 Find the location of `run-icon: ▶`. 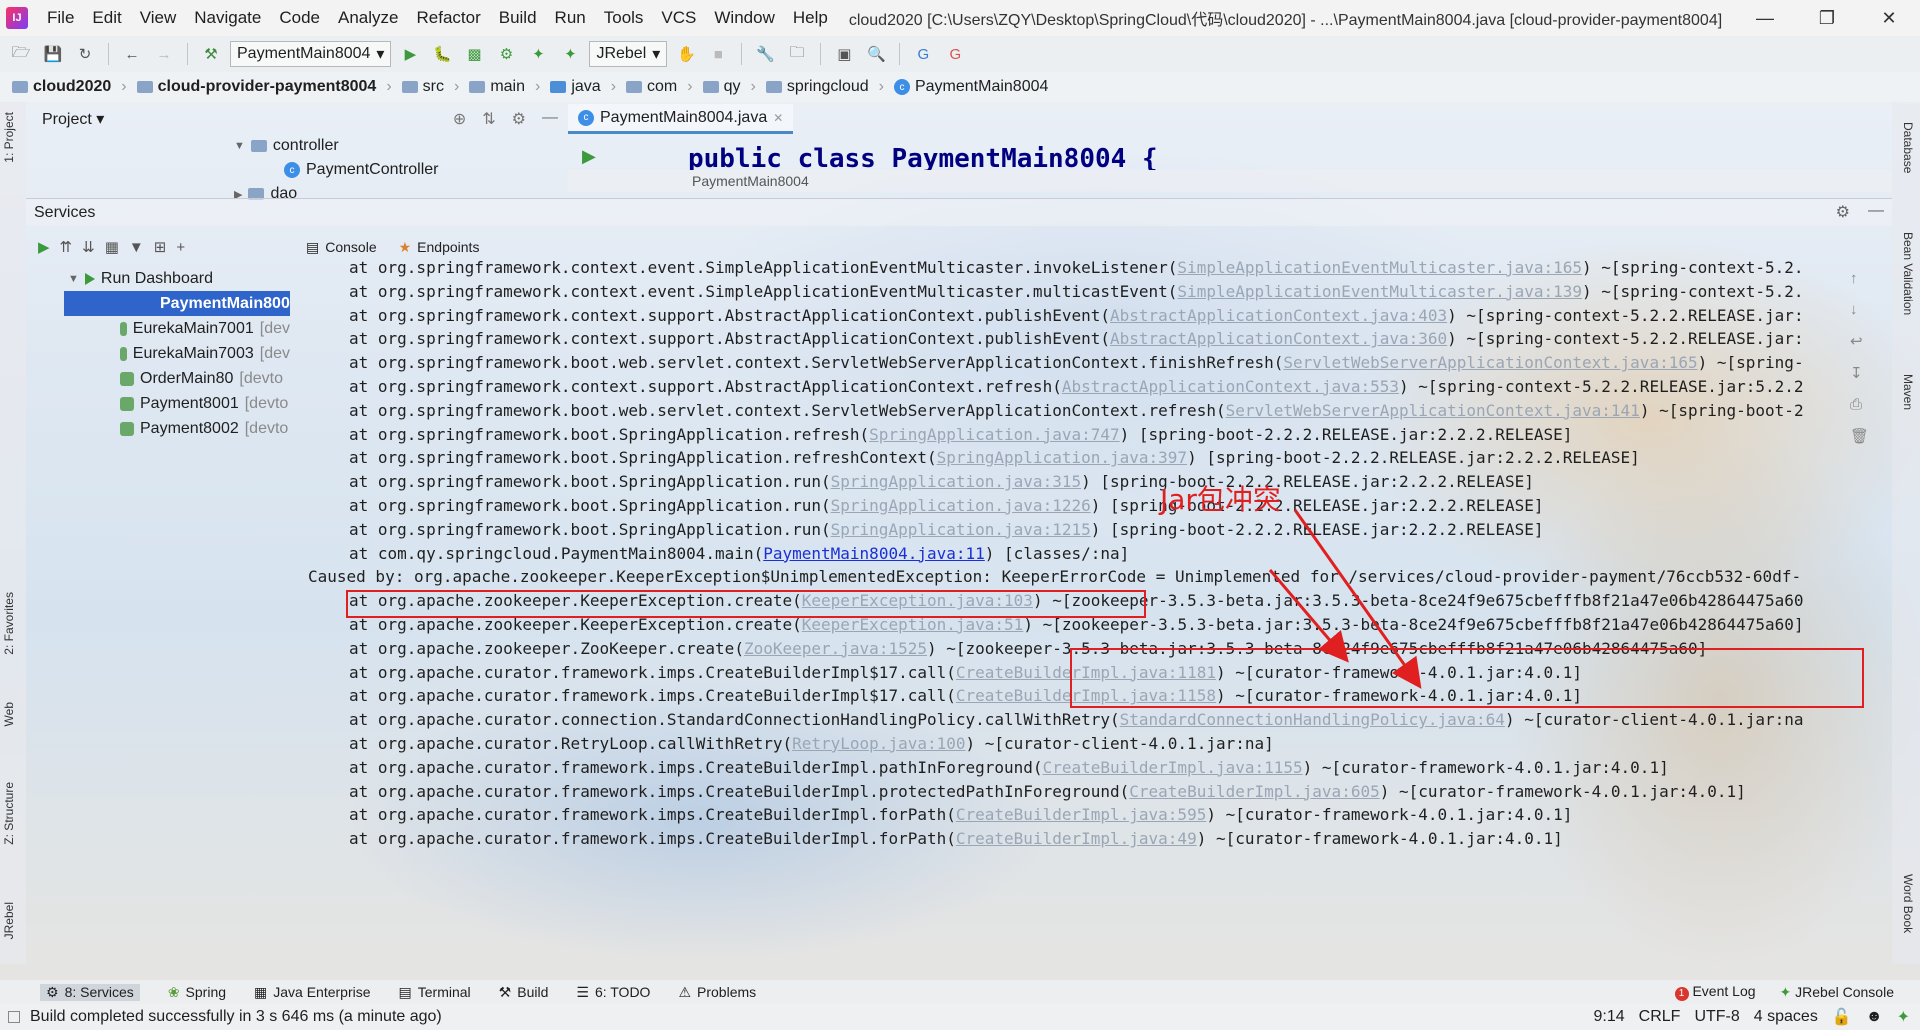

run-icon: ▶ is located at coordinates (44, 247).